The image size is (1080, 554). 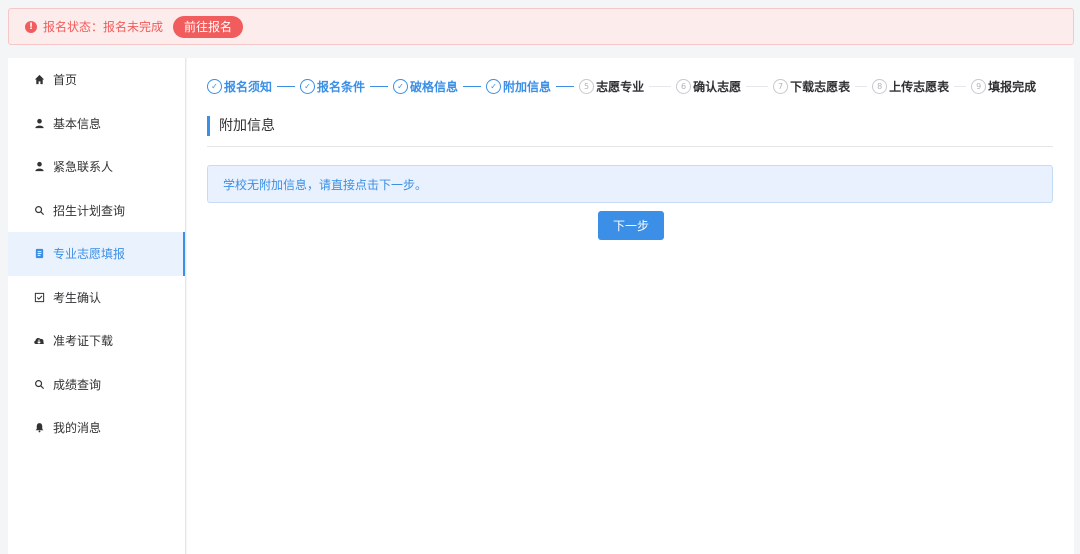 I want to click on sidebar-item-major-application: 专业志愿填报, so click(x=96, y=254).